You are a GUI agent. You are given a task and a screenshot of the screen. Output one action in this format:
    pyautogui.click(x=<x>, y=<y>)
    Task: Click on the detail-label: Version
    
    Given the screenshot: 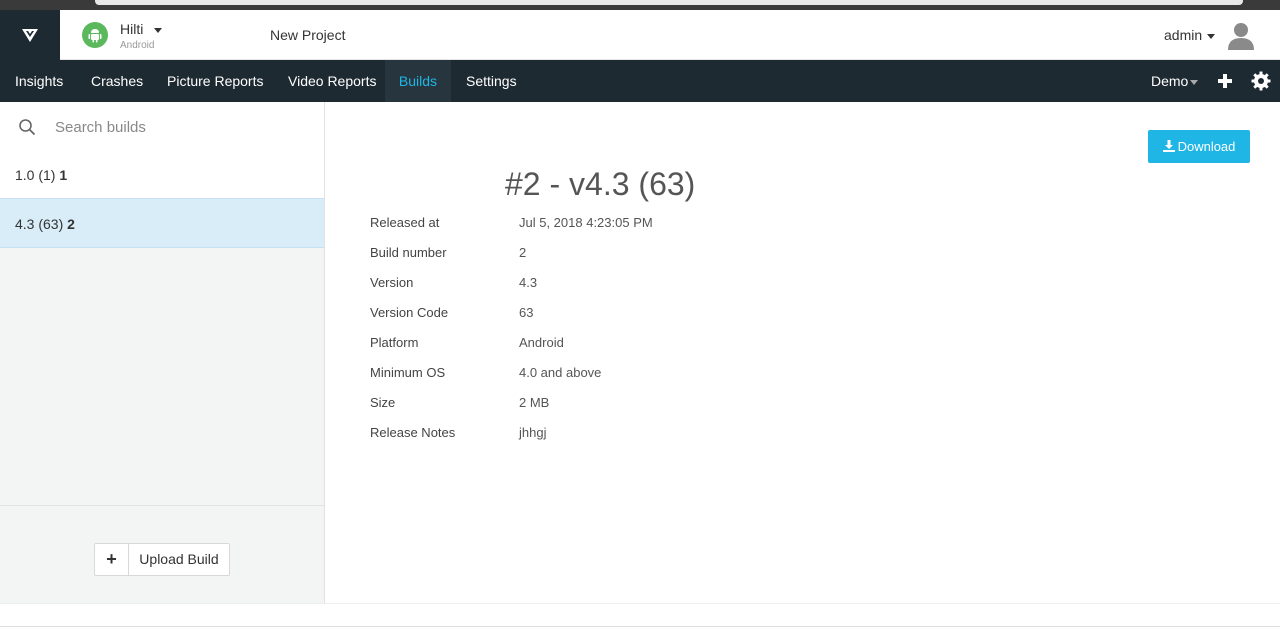 What is the action you would take?
    pyautogui.click(x=392, y=282)
    